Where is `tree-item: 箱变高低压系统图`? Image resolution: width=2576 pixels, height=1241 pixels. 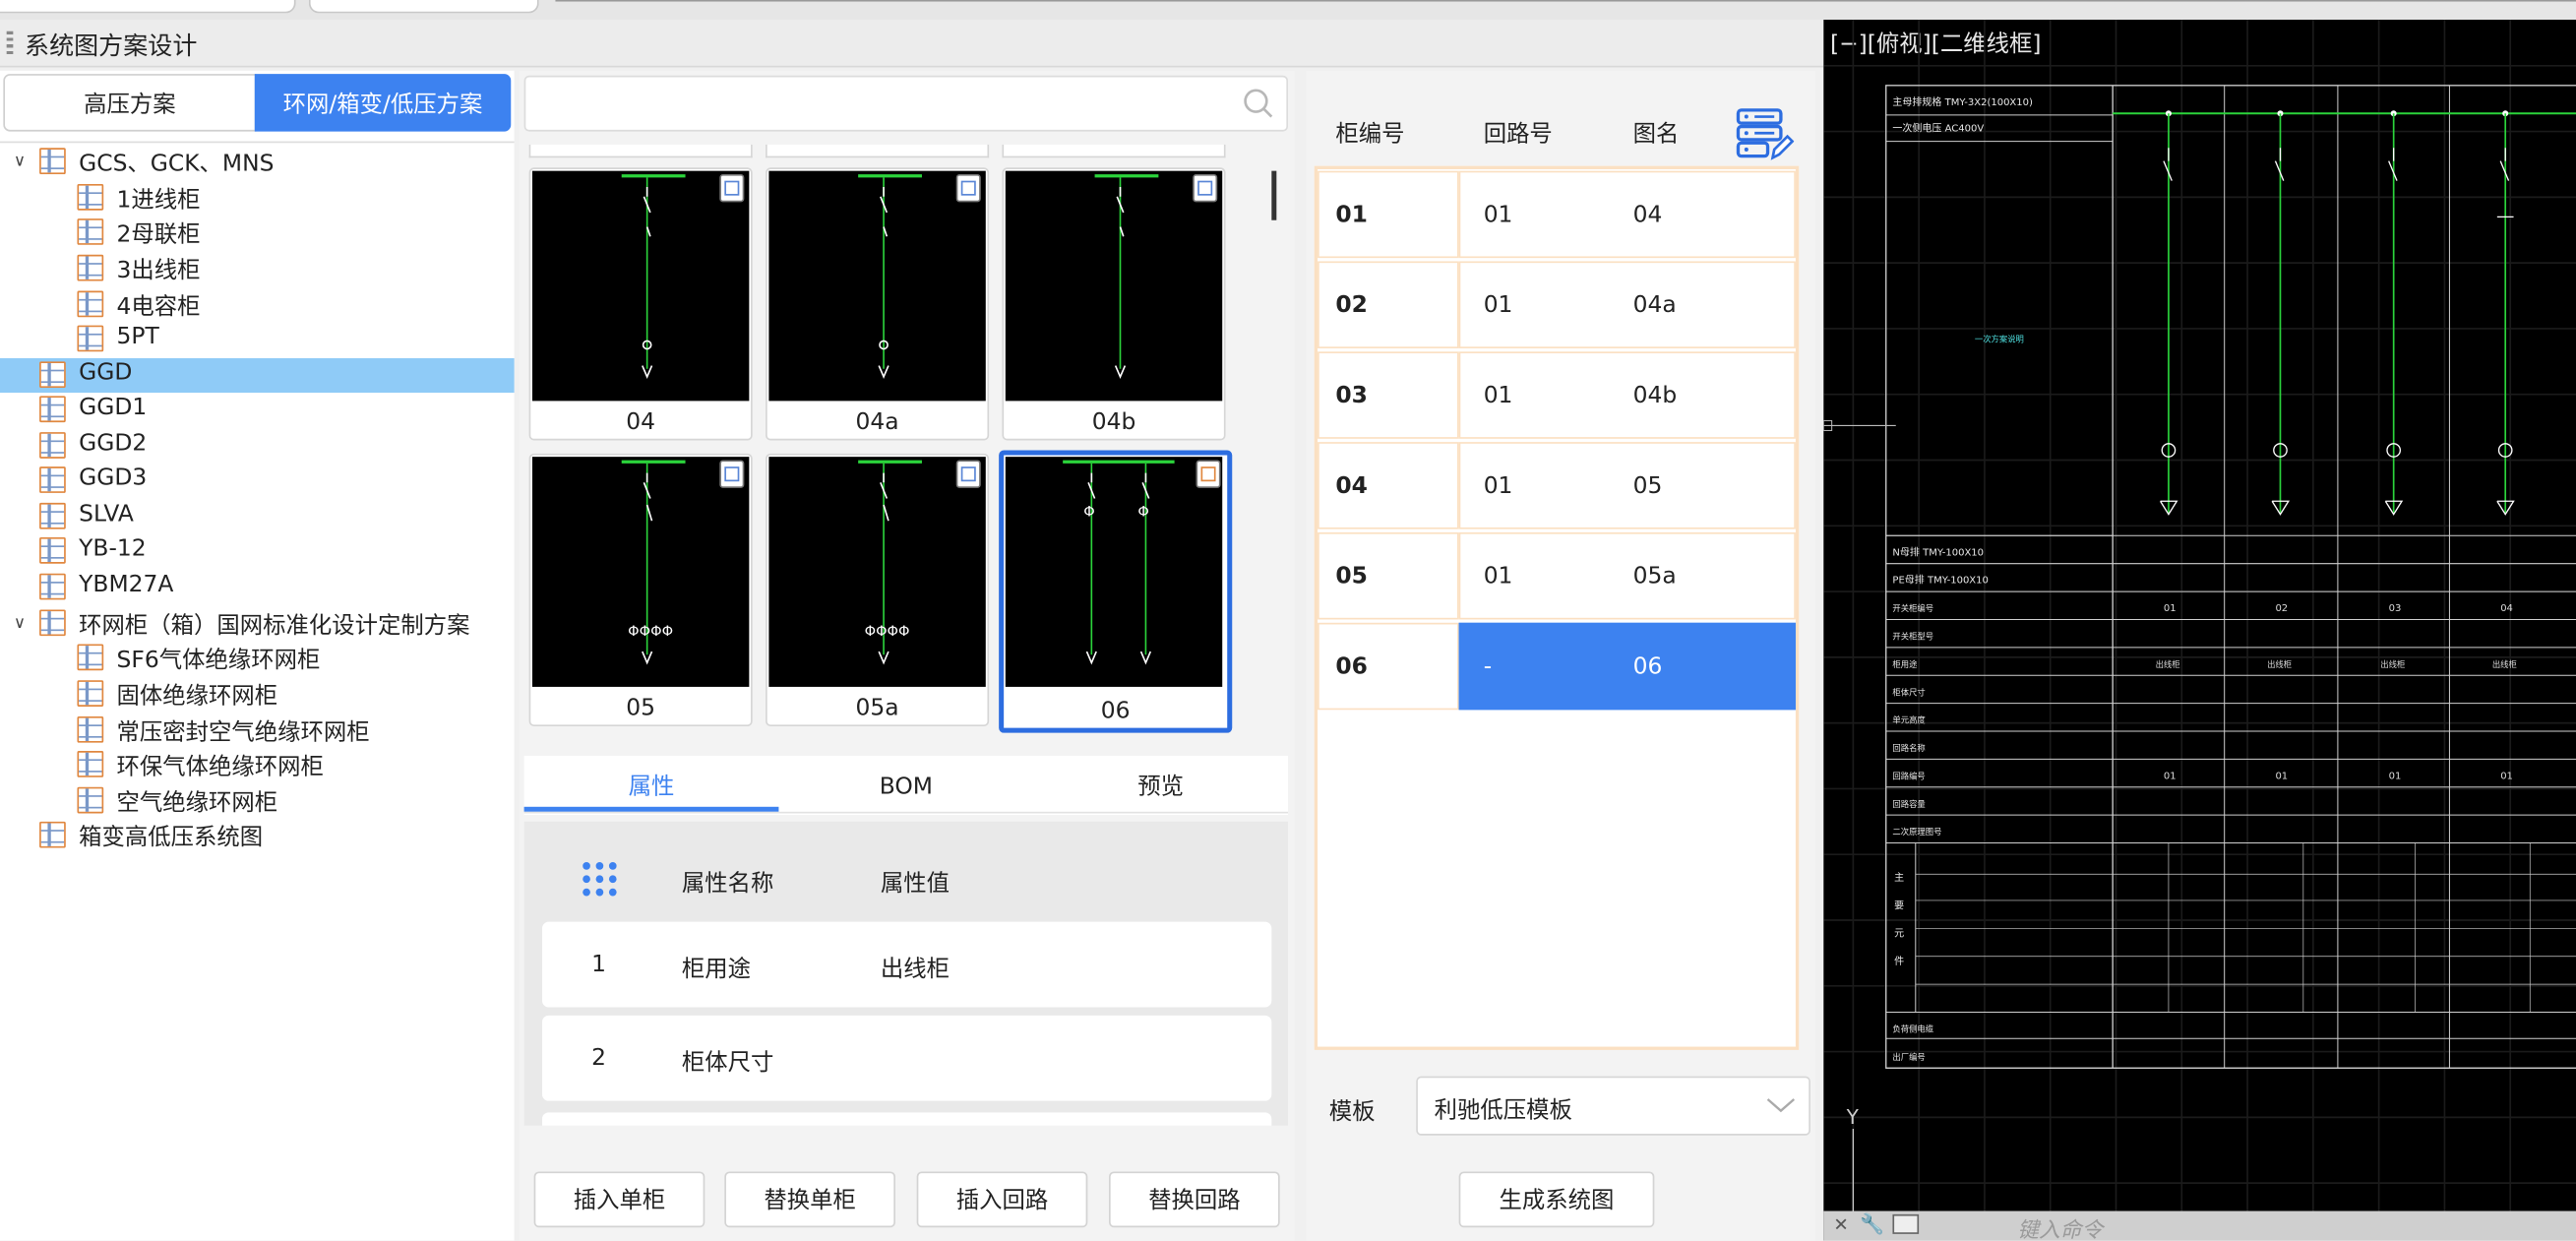
tree-item: 箱变高低压系统图 is located at coordinates (257, 835).